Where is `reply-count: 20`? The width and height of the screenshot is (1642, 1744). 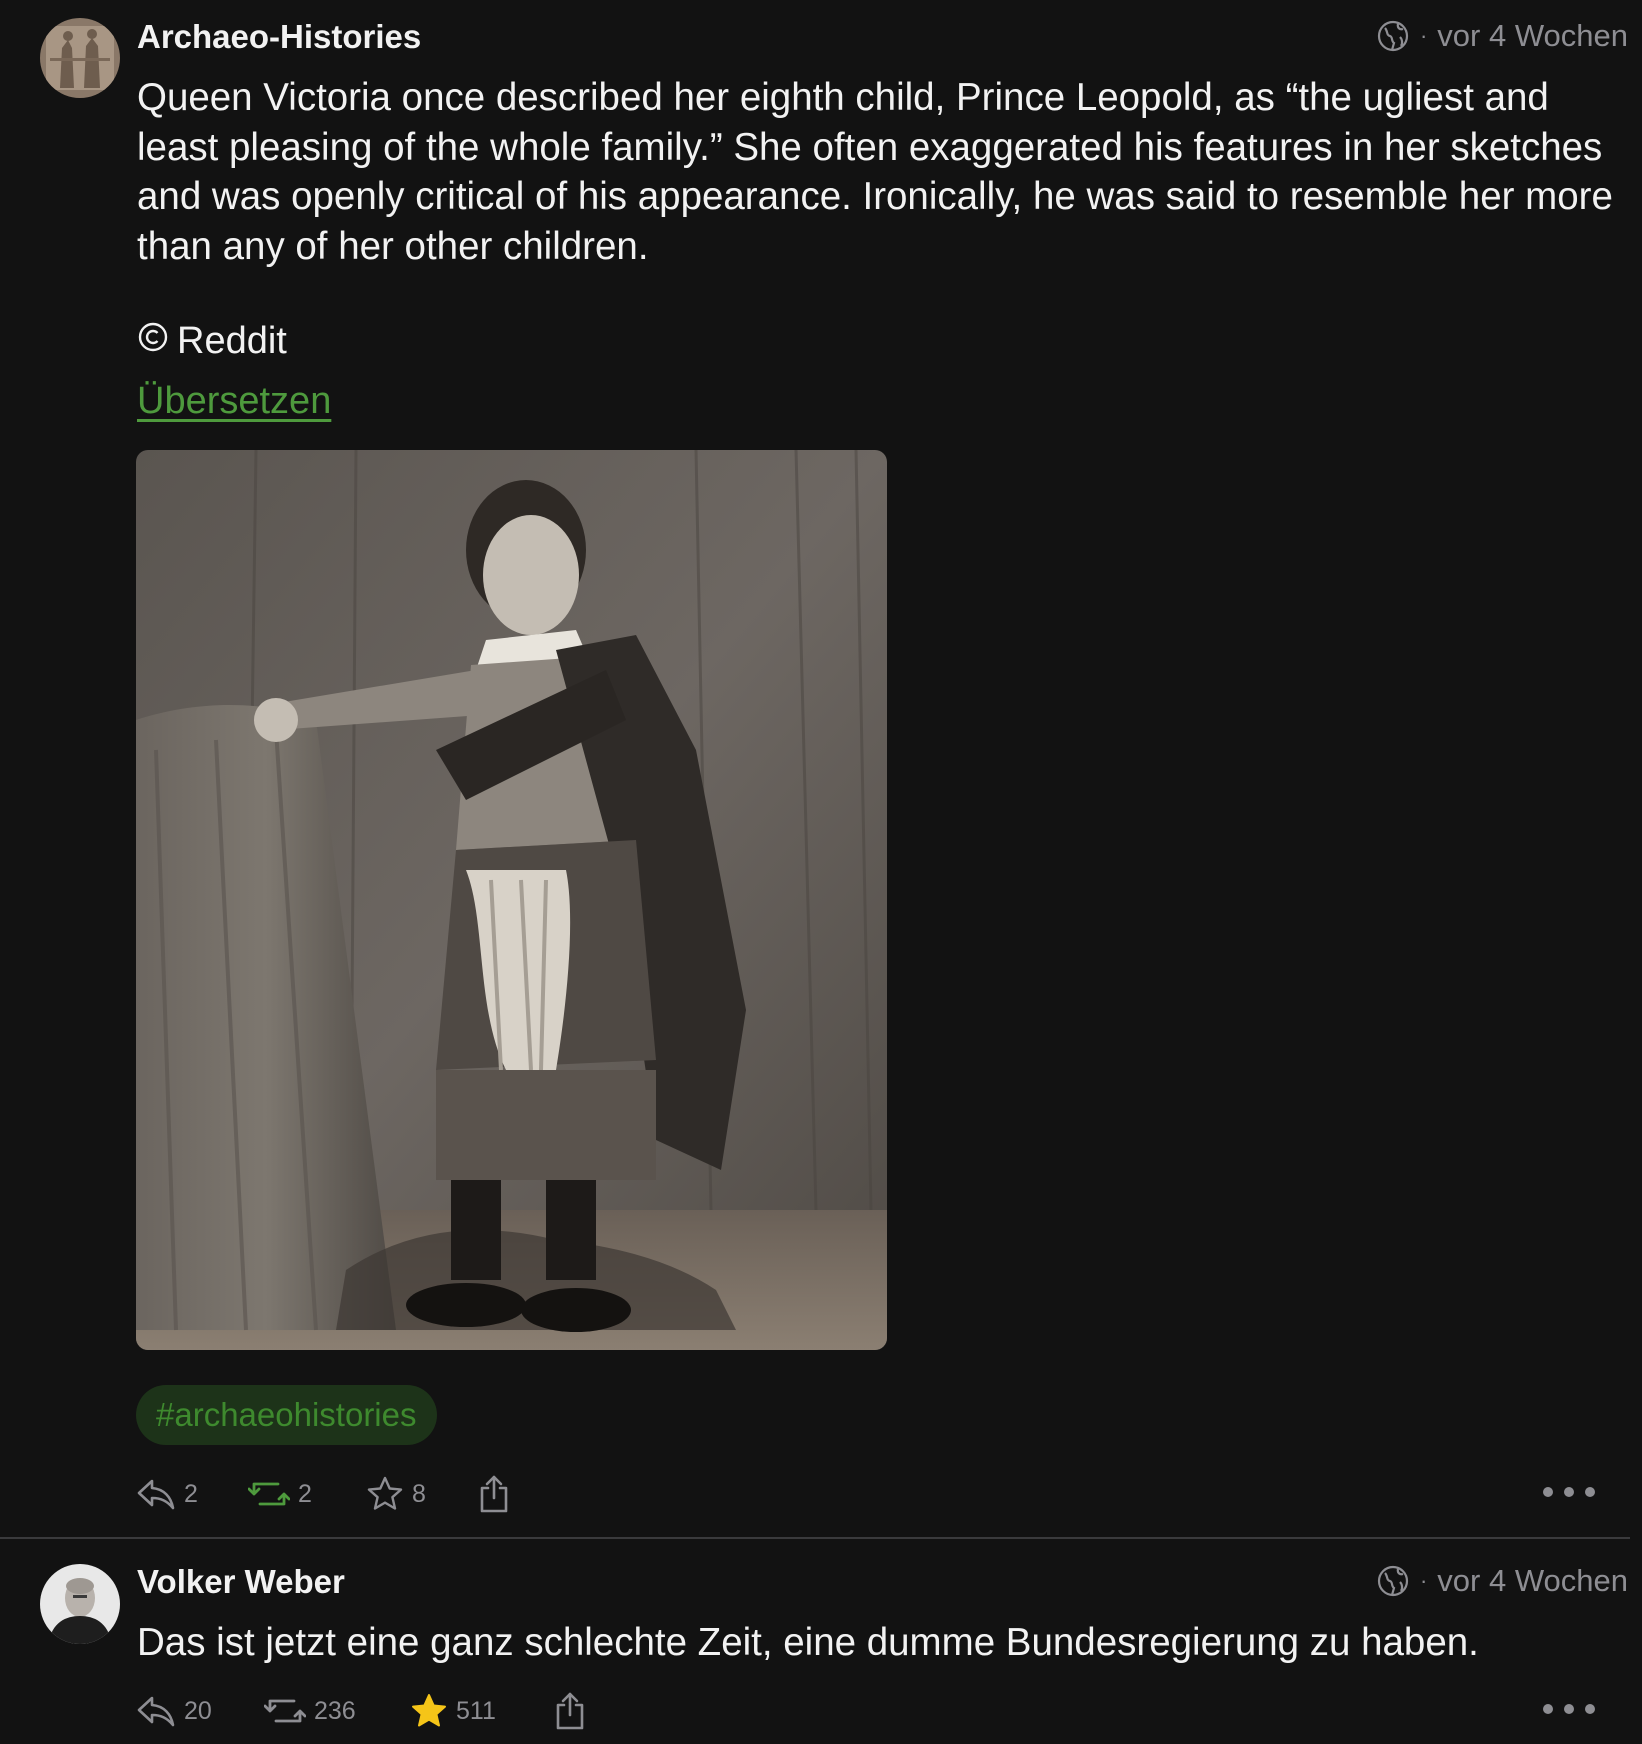
reply-count: 20 is located at coordinates (198, 1710).